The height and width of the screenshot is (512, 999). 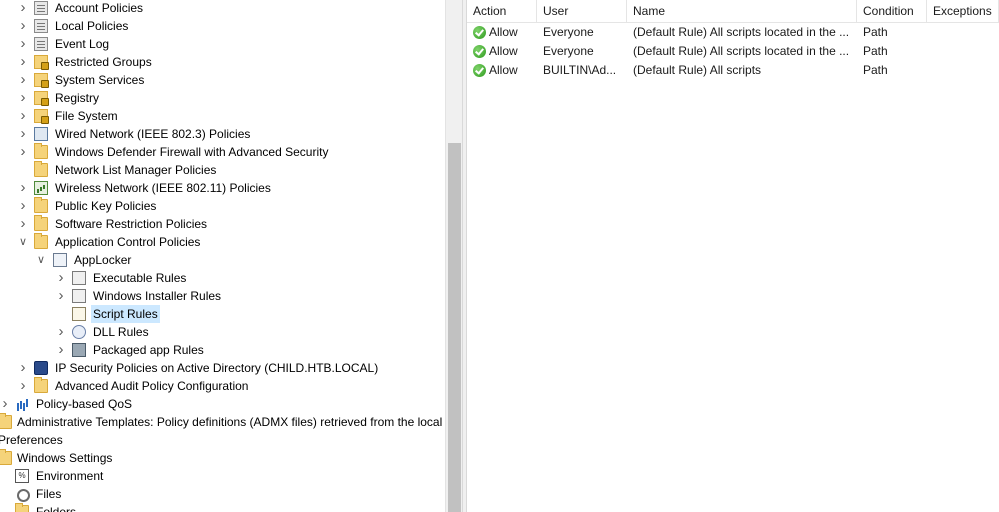 What do you see at coordinates (222, 8) in the screenshot?
I see `tree-item: › Account Policies` at bounding box center [222, 8].